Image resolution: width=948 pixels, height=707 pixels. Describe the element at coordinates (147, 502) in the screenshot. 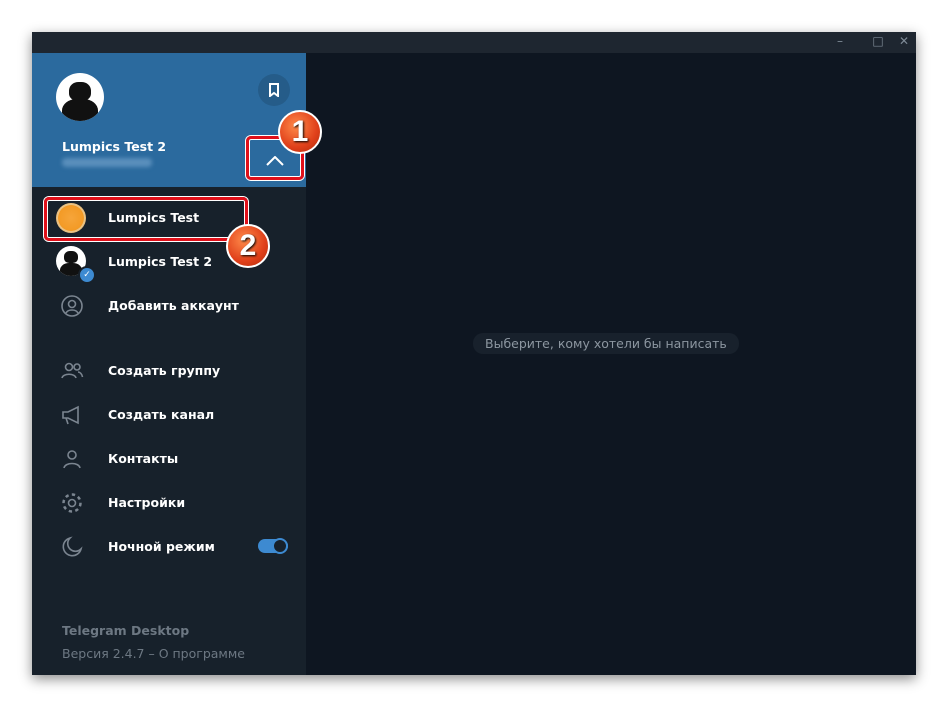

I see `menu-label: Настройки` at that location.